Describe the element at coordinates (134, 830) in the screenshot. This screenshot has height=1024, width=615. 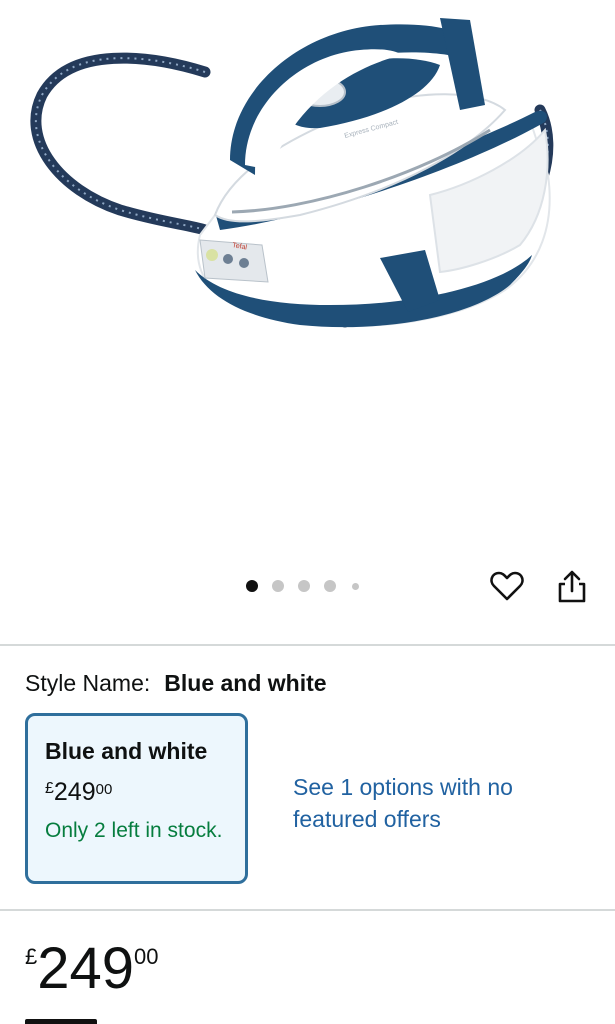
I see `stock-status: Only 2 left in stock.` at that location.